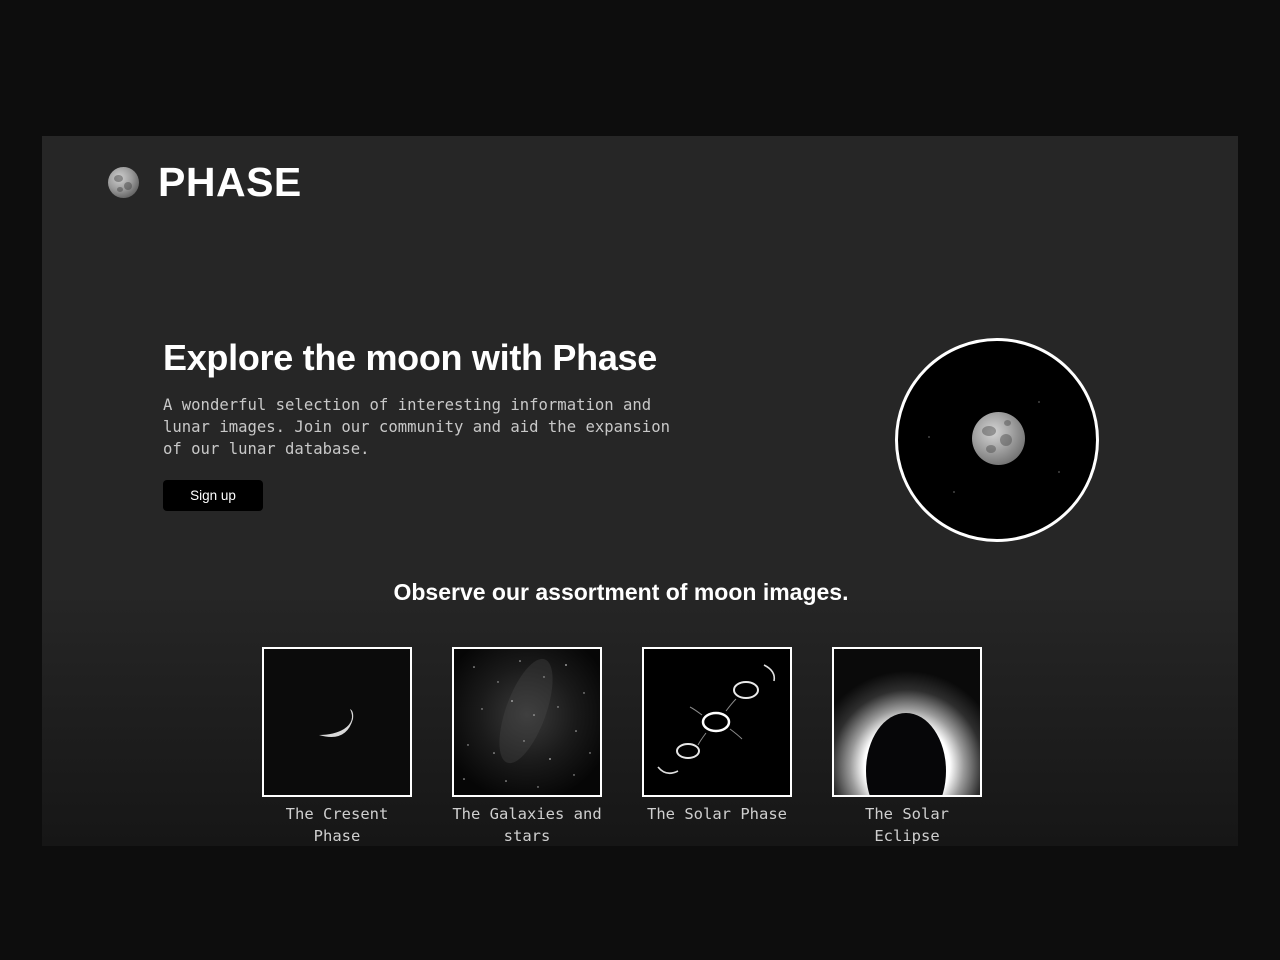  What do you see at coordinates (907, 722) in the screenshot?
I see `solar-eclipse-image` at bounding box center [907, 722].